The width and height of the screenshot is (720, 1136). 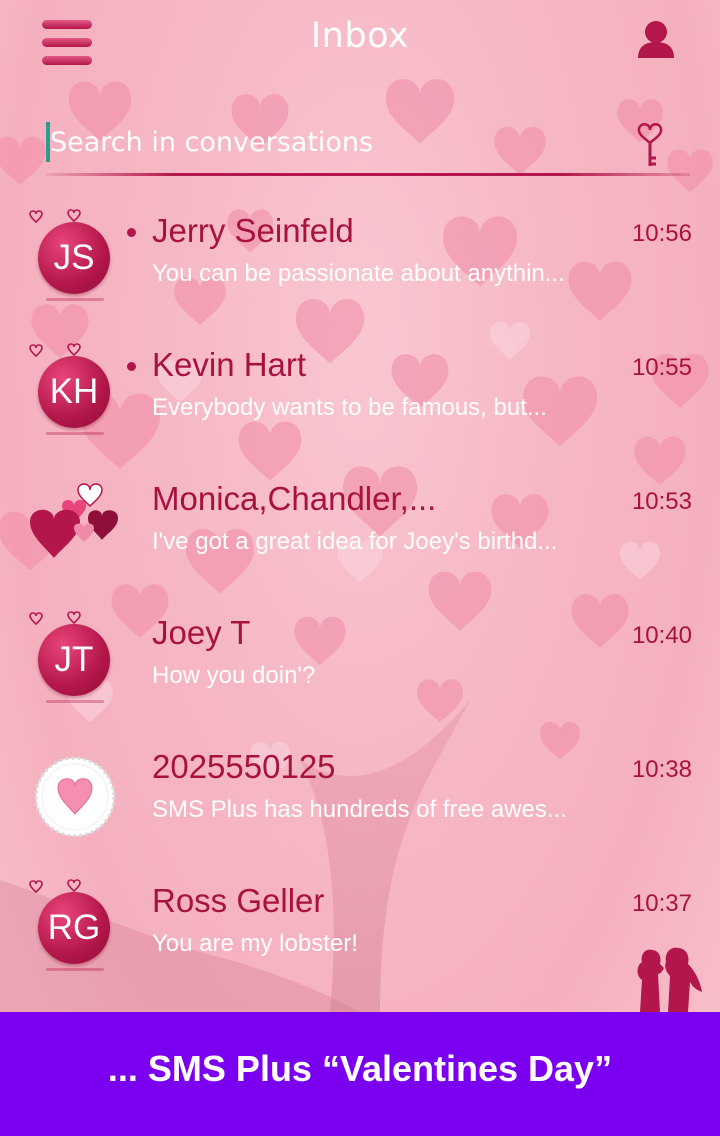 What do you see at coordinates (238, 900) in the screenshot?
I see `contact-name: Ross Geller` at bounding box center [238, 900].